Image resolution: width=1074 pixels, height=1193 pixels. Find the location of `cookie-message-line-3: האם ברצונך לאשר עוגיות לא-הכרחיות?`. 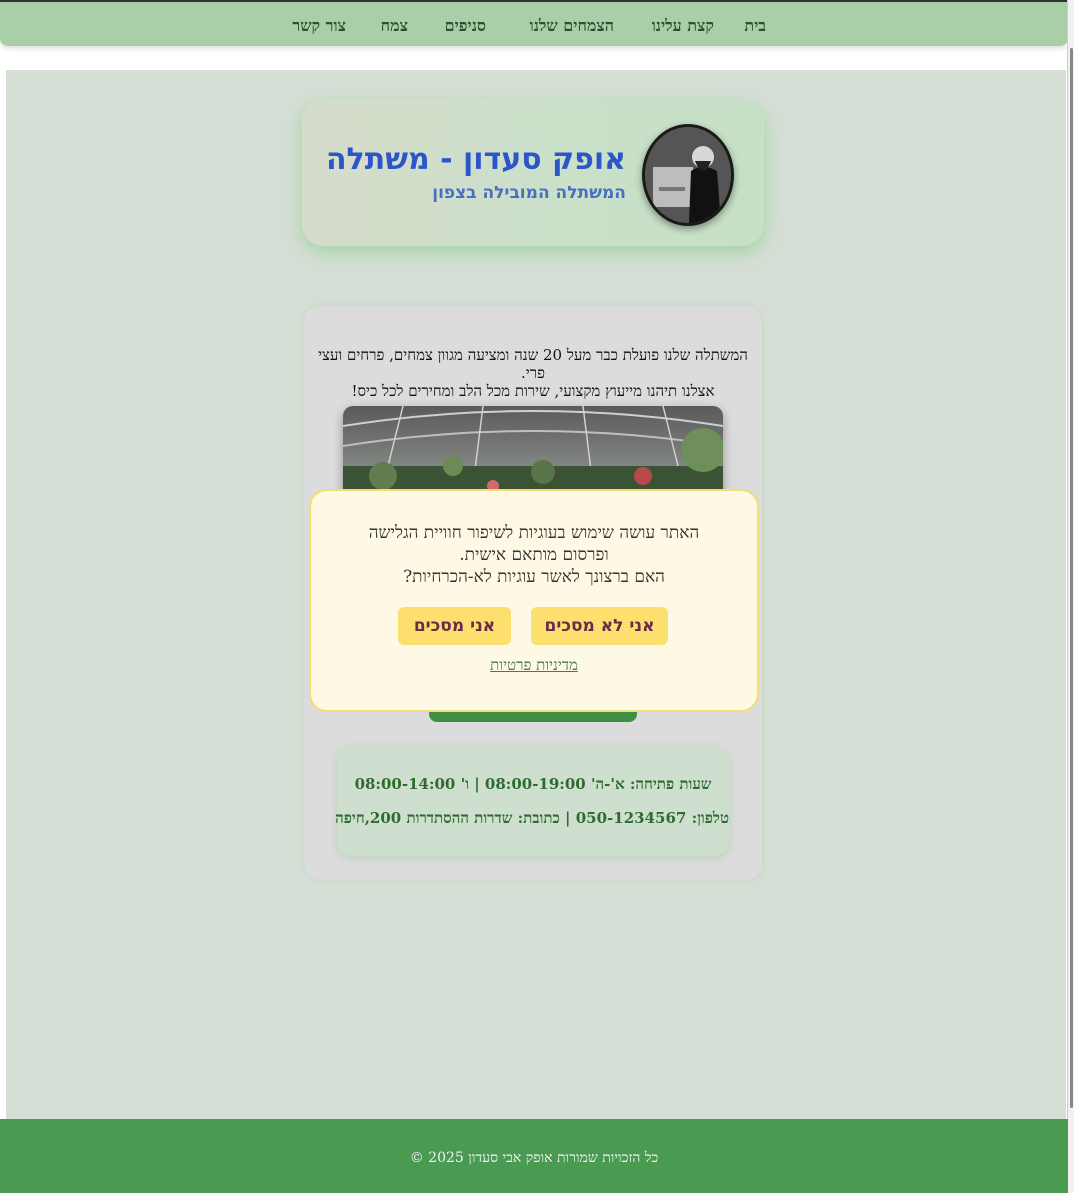

cookie-message-line-3: האם ברצונך לאשר עוגיות לא-הכרחיות? is located at coordinates (534, 577).